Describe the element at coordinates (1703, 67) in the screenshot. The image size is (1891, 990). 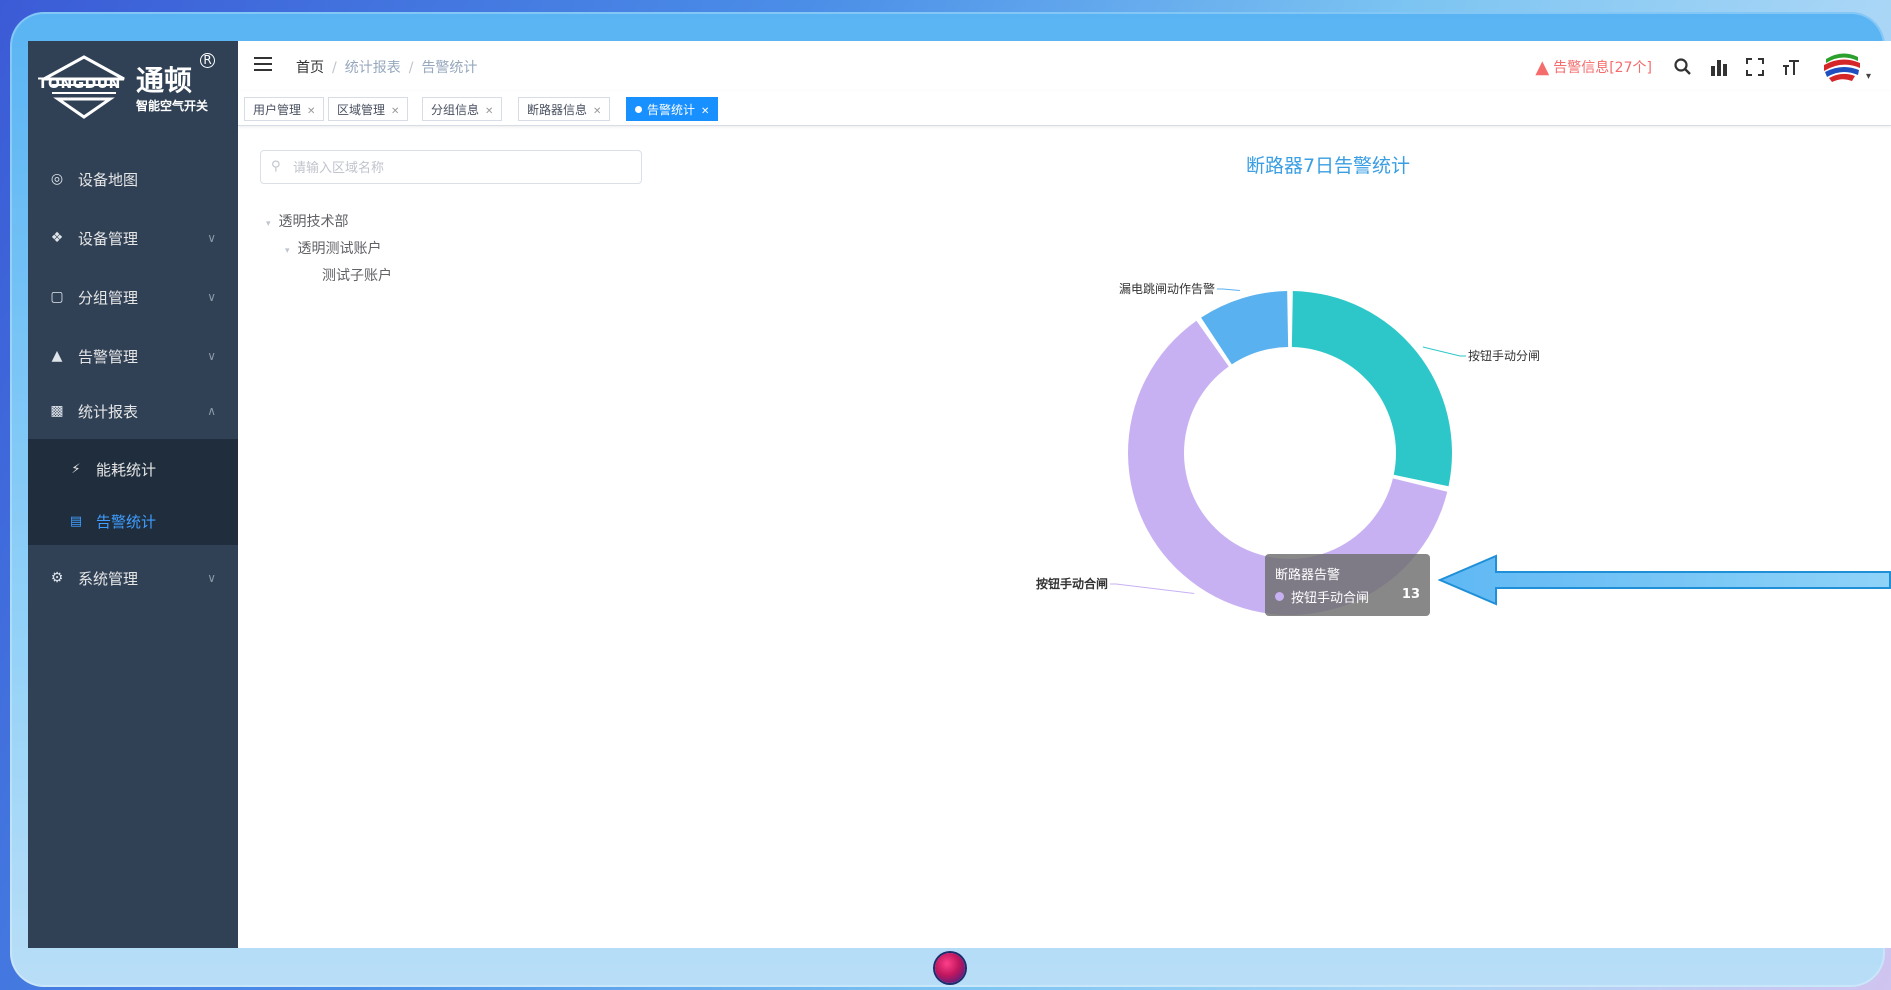
I see `right-toolbar: ▲ 告警信息[27个] ▾` at that location.